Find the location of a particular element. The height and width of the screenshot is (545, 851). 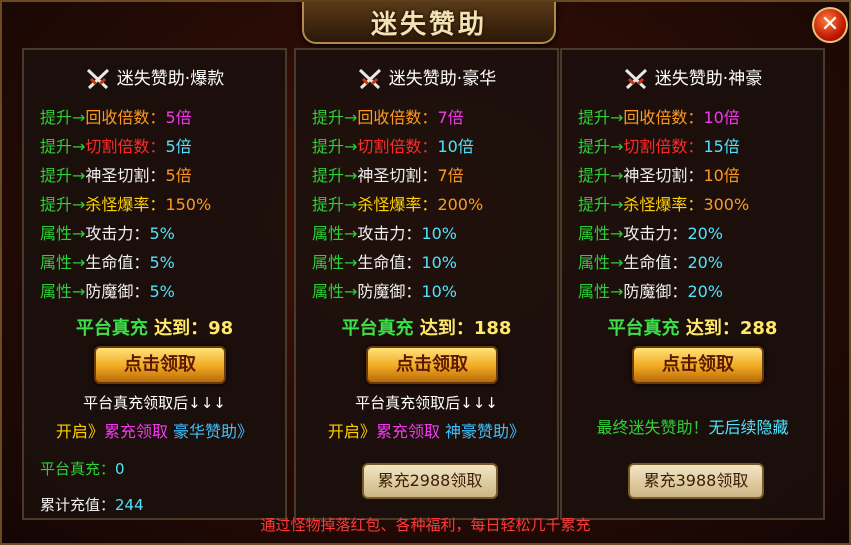

stat-row: 提升→切割倍数：5倍 is located at coordinates (116, 146).